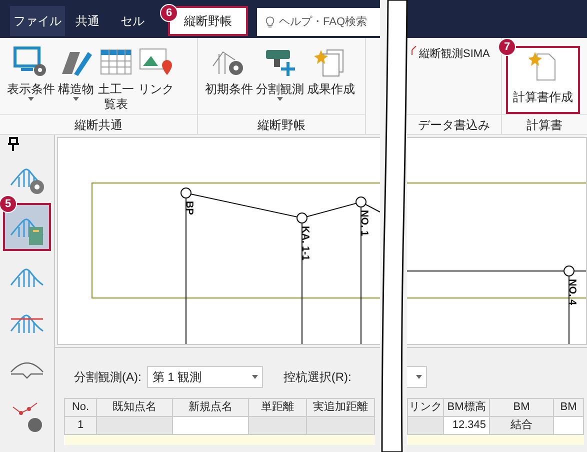  I want to click on ribbon-button: 初期条件, so click(229, 71).